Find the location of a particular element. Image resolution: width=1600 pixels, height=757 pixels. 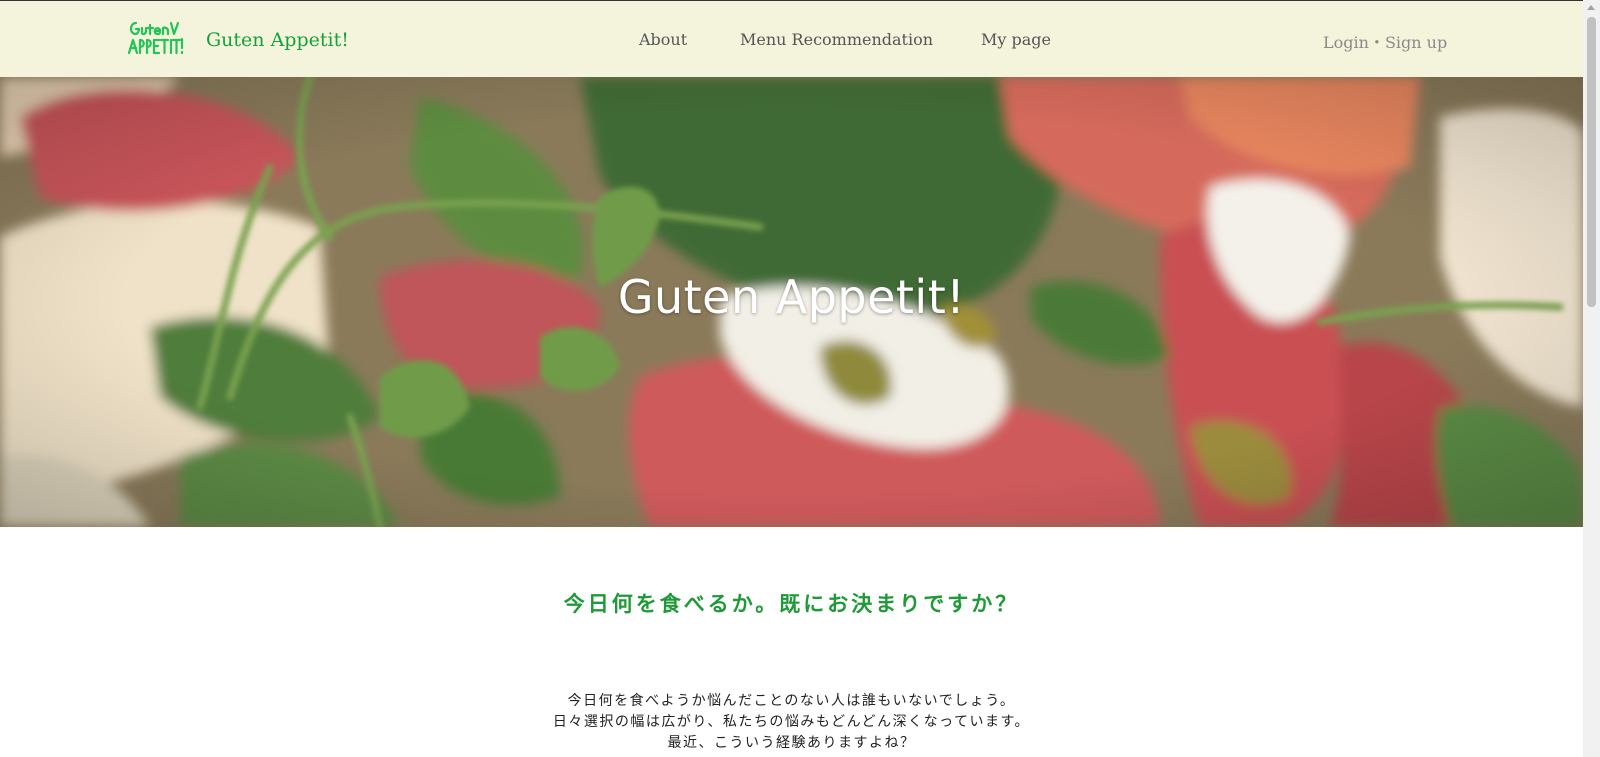

intro-line: 最近、こういう経験ありますよね？ is located at coordinates (791, 743).